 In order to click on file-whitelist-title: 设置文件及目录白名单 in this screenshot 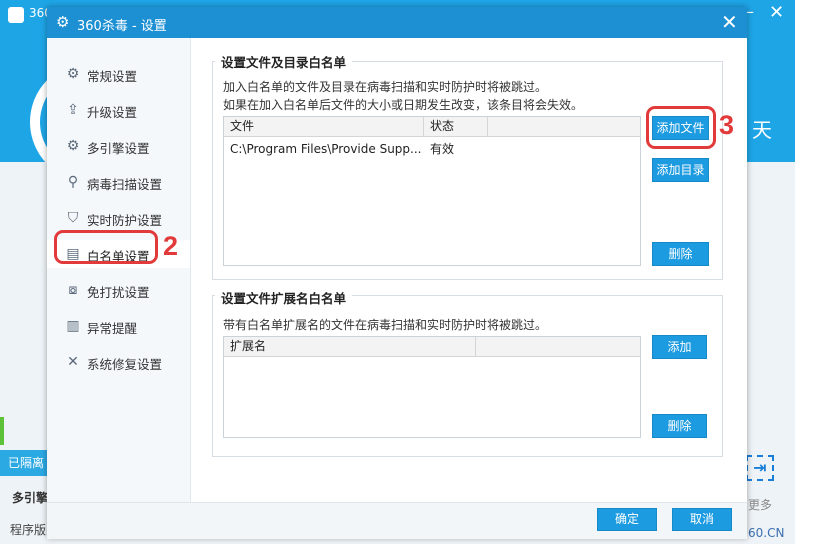, I will do `click(284, 61)`.